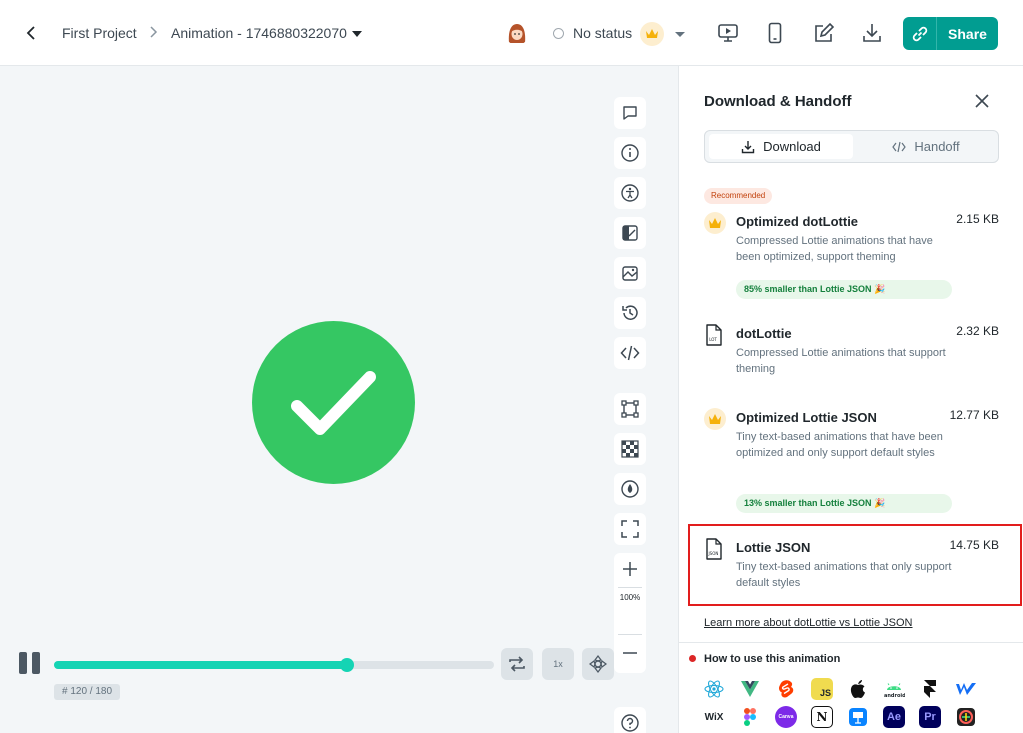 The width and height of the screenshot is (1023, 733). What do you see at coordinates (750, 689) in the screenshot?
I see `vue-icon` at bounding box center [750, 689].